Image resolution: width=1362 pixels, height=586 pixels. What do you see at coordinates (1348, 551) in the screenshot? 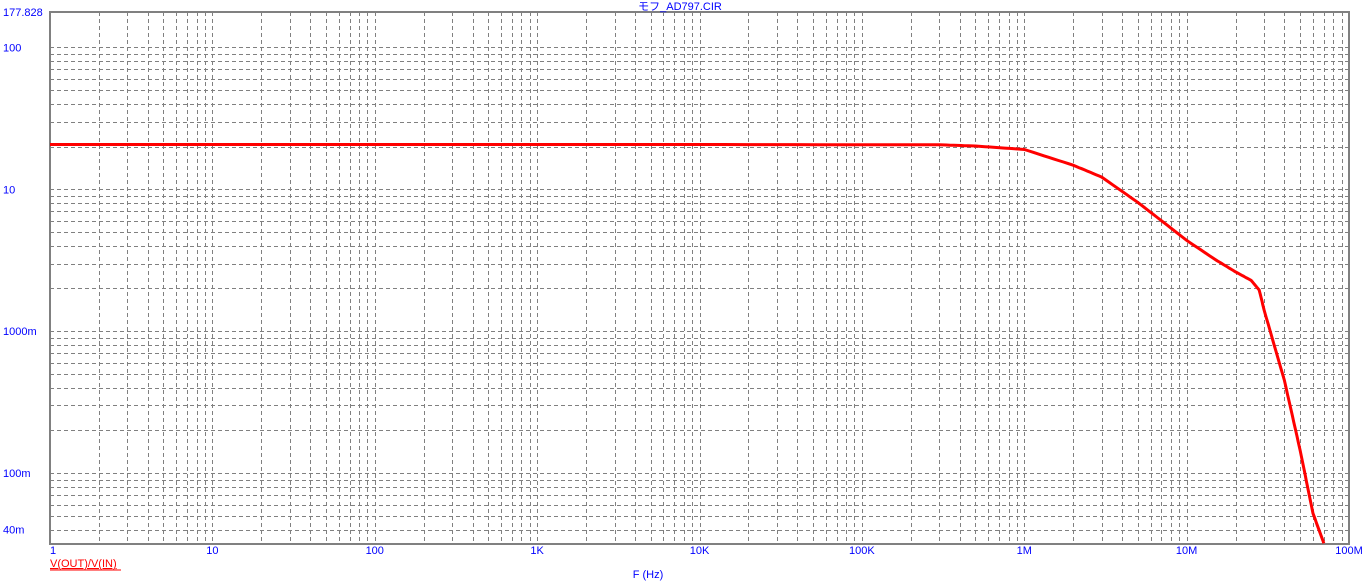
I see `x-tick-label: 100M` at bounding box center [1348, 551].